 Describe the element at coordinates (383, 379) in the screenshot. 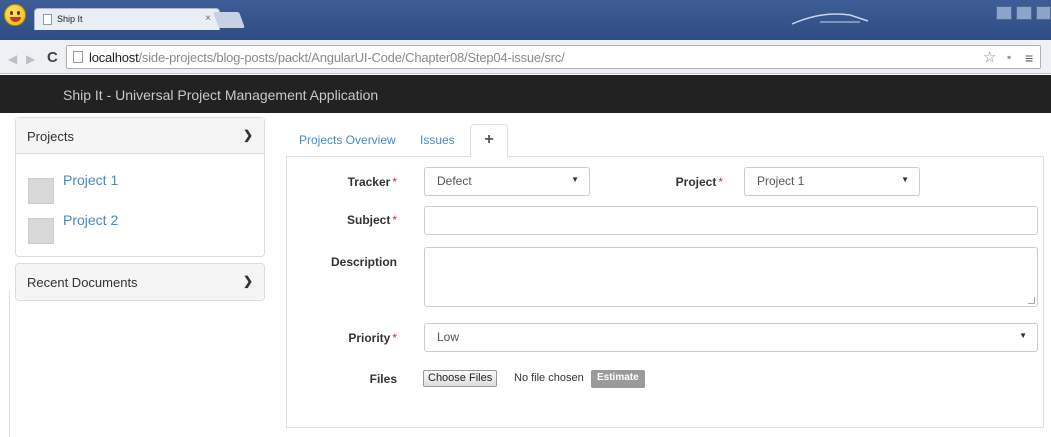

I see `files-label: Files` at that location.